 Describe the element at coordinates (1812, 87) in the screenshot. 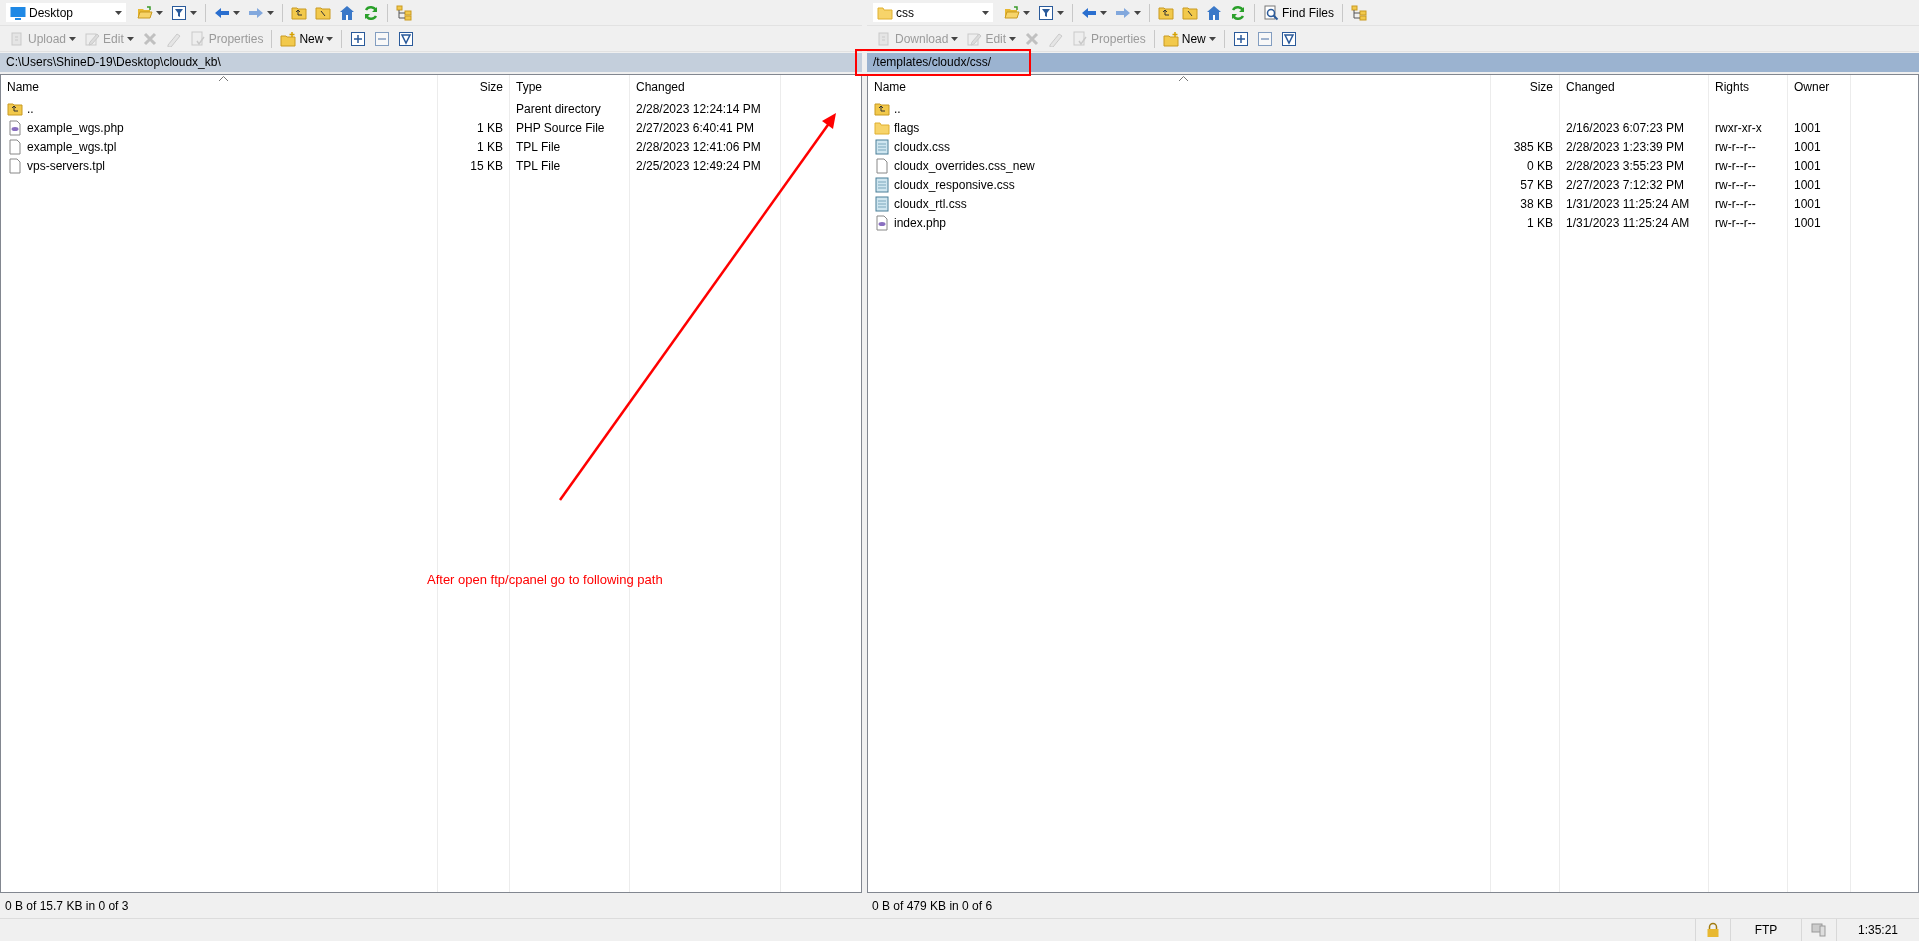

I see `column-header: Owner` at that location.